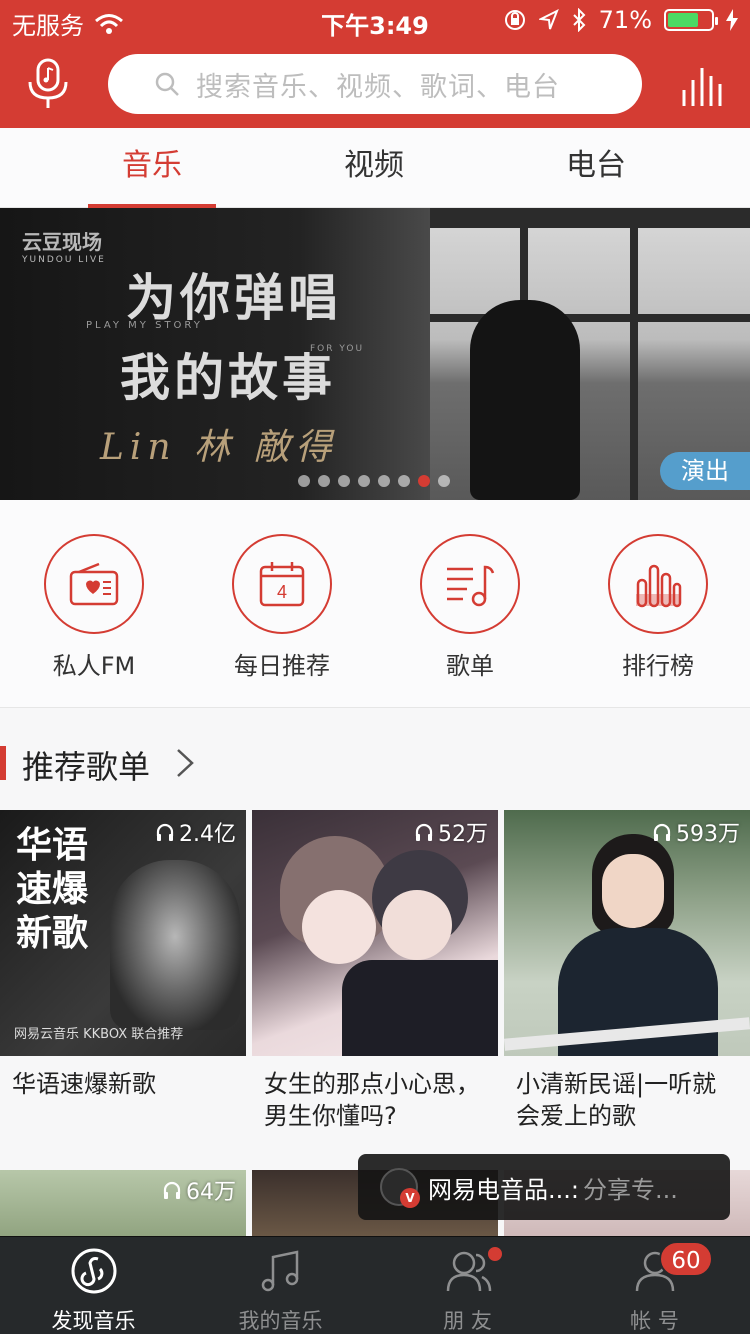 The height and width of the screenshot is (1334, 750). Describe the element at coordinates (234, 297) in the screenshot. I see `banner-title-line1: 为你弹唱` at that location.